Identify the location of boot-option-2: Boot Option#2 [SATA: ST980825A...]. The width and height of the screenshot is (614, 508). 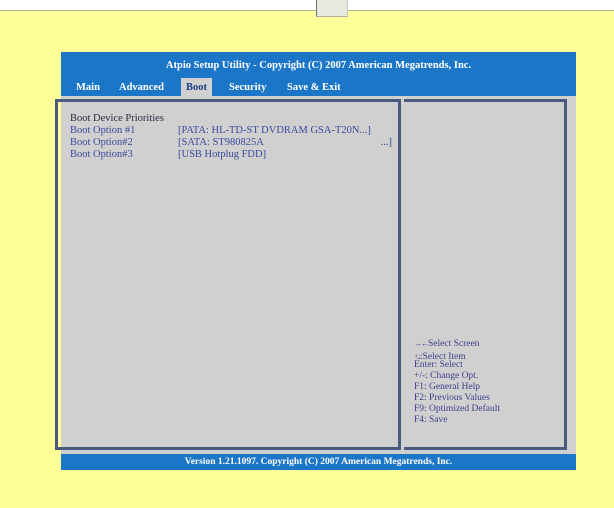
(234, 142).